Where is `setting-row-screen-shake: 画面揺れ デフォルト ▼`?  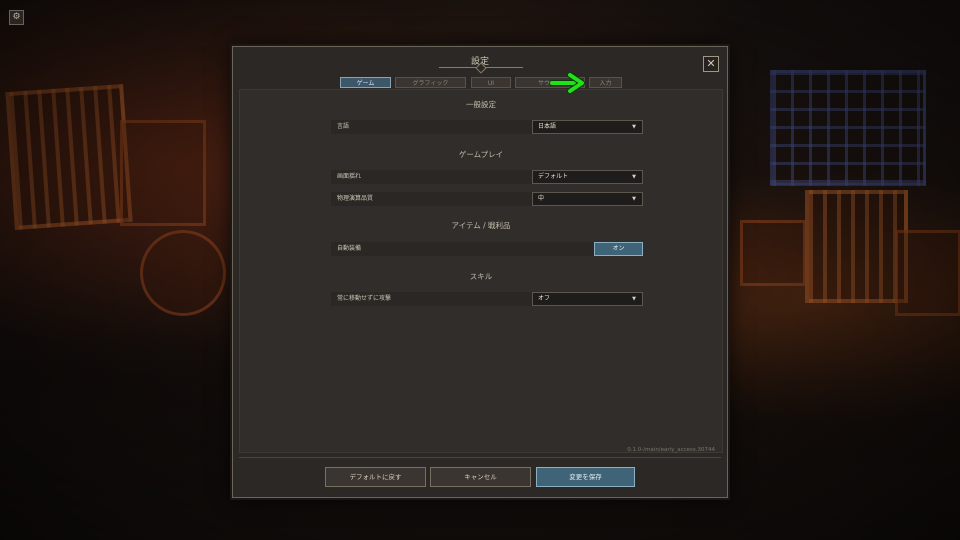 setting-row-screen-shake: 画面揺れ デフォルト ▼ is located at coordinates (487, 177).